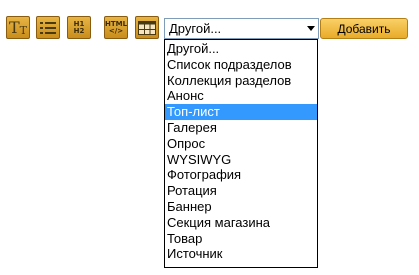  Describe the element at coordinates (241, 144) in the screenshot. I see `dropdown-option: Опрос` at that location.